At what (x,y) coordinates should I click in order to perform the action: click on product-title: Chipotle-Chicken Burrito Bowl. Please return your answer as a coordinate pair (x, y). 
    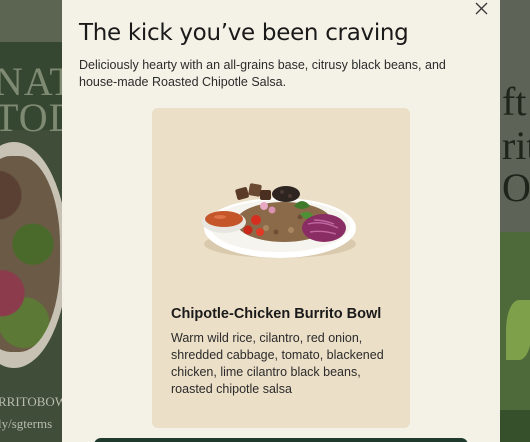
    Looking at the image, I should click on (276, 314).